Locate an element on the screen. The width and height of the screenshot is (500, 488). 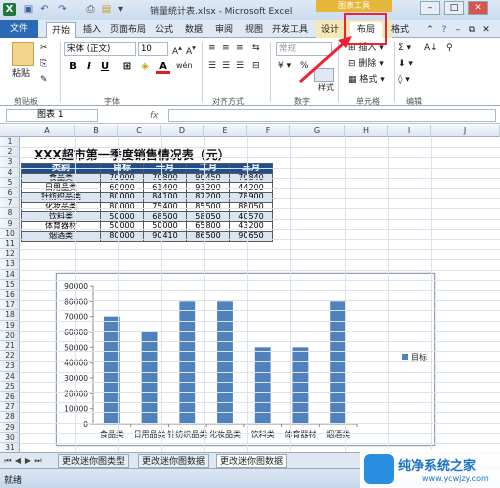
format-cells-button: ▦ 格式 ▾ is located at coordinates (366, 80).